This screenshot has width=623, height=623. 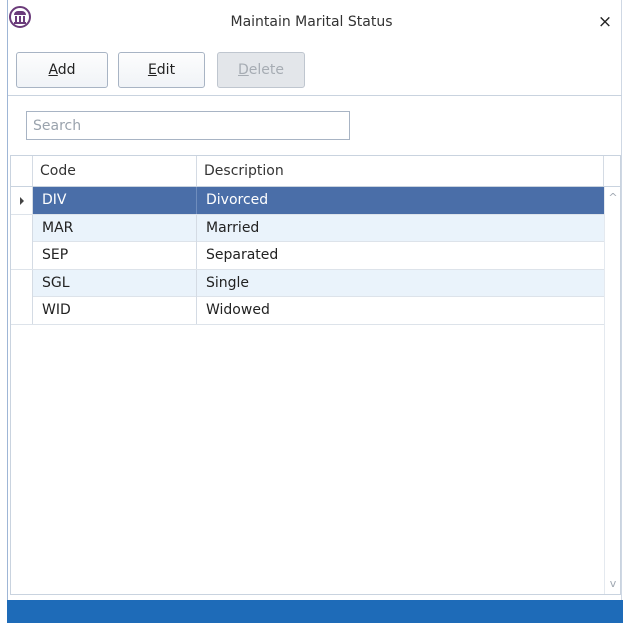 What do you see at coordinates (115, 200) in the screenshot?
I see `cell-code: DIV` at bounding box center [115, 200].